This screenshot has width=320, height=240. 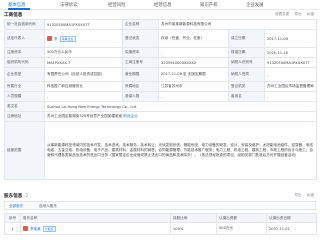 I want to click on tab-development: 企业发展, so click(x=255, y=5).